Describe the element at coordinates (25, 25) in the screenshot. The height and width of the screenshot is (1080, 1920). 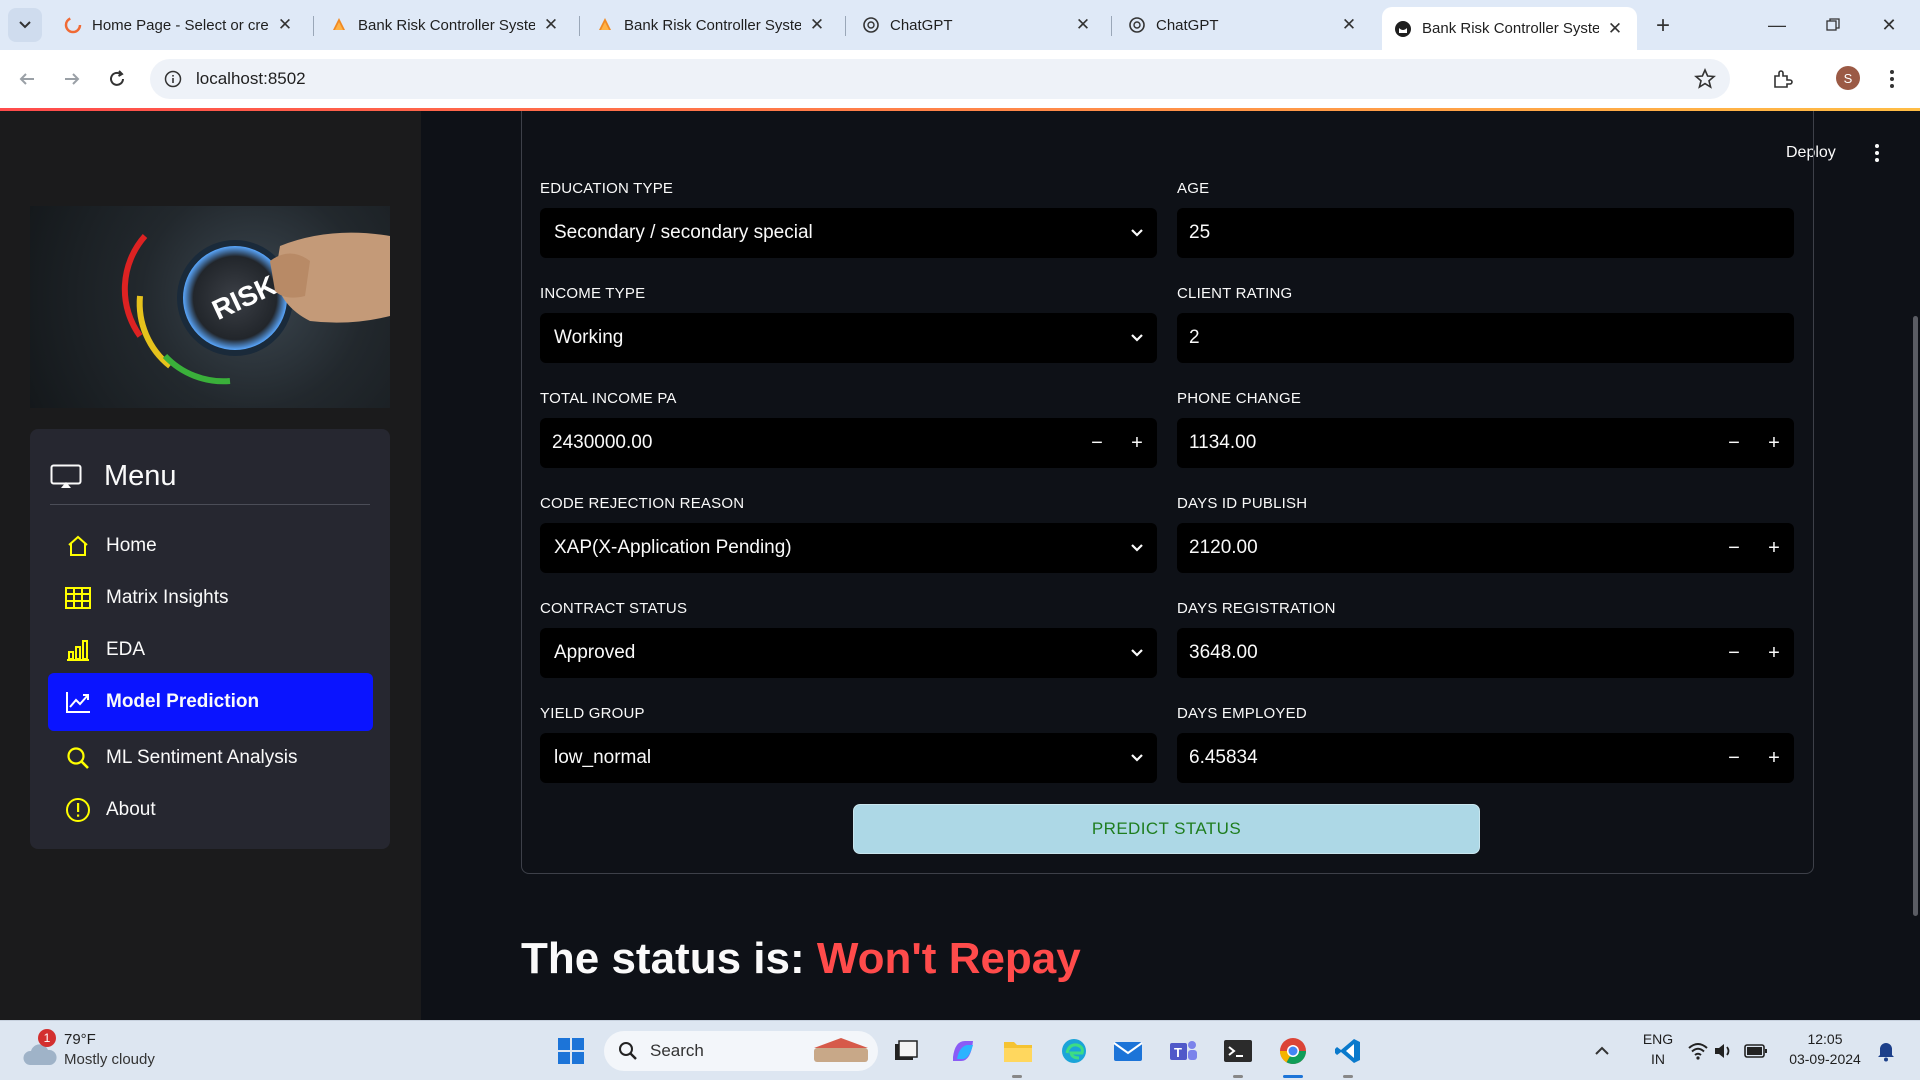
I see `tab-search-button` at that location.